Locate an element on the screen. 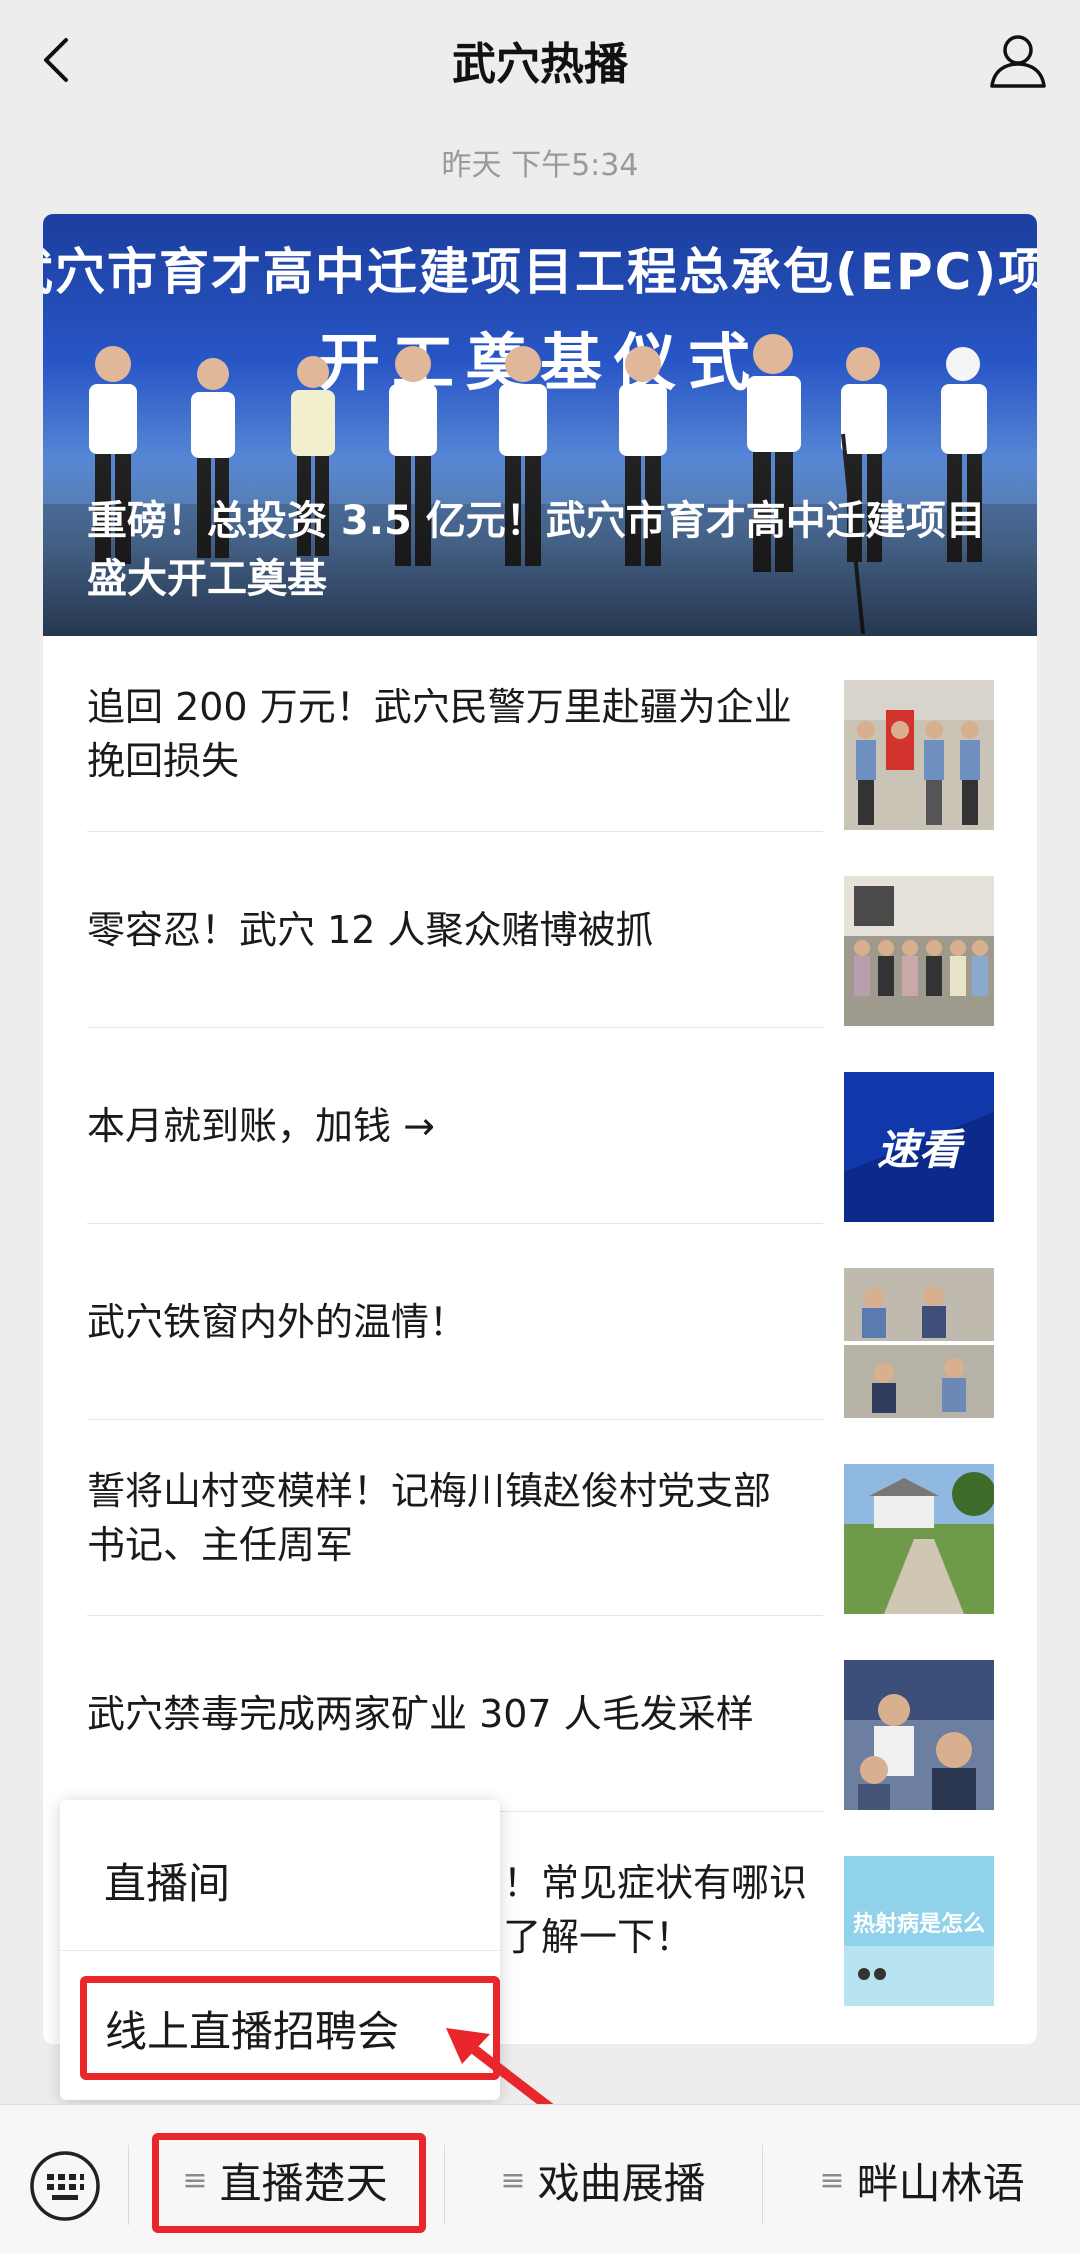  article-title: 誓将山村变模样！记梅川镇赵俊村党支部书记、主任周军 is located at coordinates (429, 1518).